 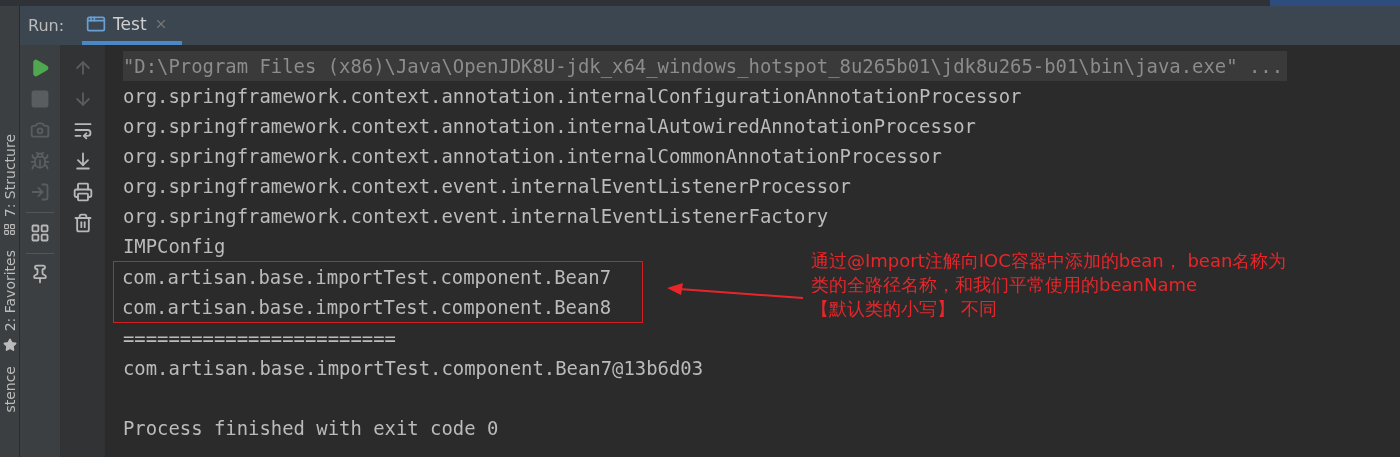 What do you see at coordinates (9, 389) in the screenshot?
I see `tool-window-tab: stence` at bounding box center [9, 389].